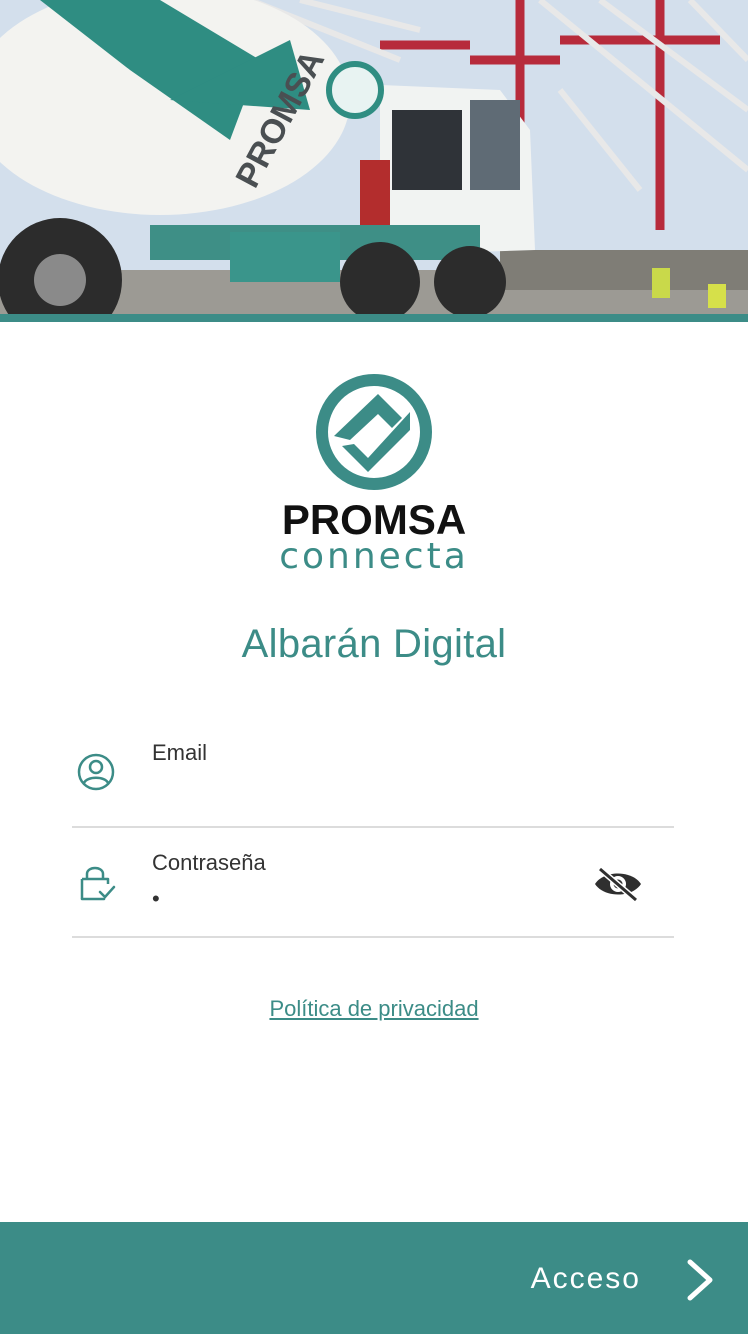  Describe the element at coordinates (96, 772) in the screenshot. I see `user-circle-icon` at that location.